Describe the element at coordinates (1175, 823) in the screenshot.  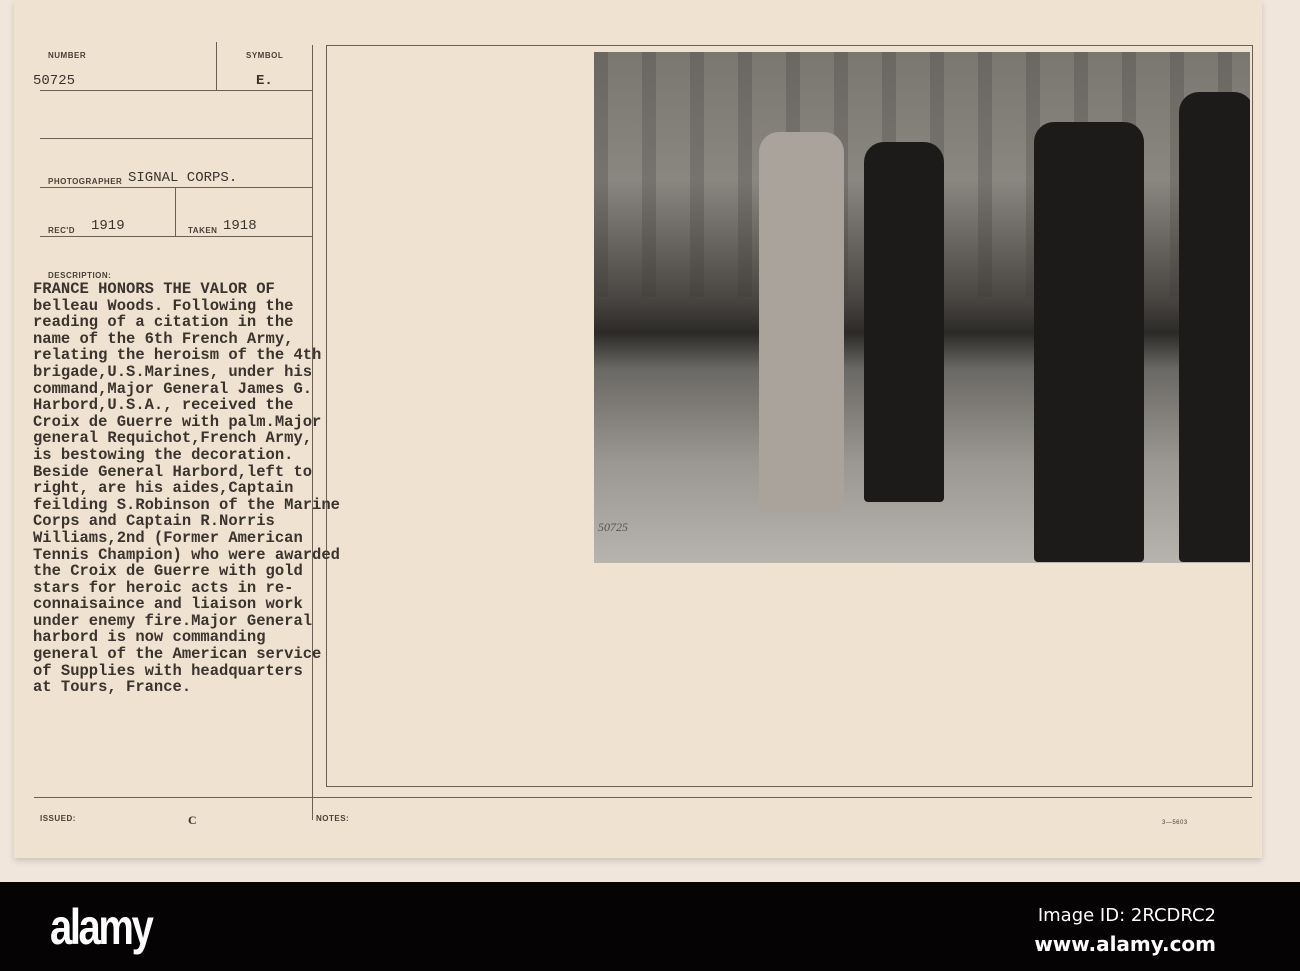
I see `form-number: 3—5603` at that location.